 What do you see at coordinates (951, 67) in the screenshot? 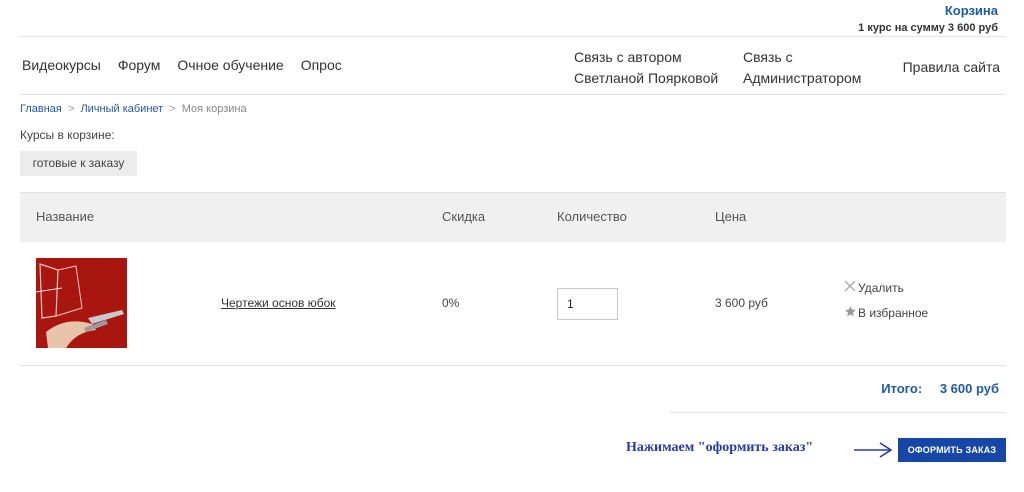
I see `nav-site-rules: Правила сайта` at bounding box center [951, 67].